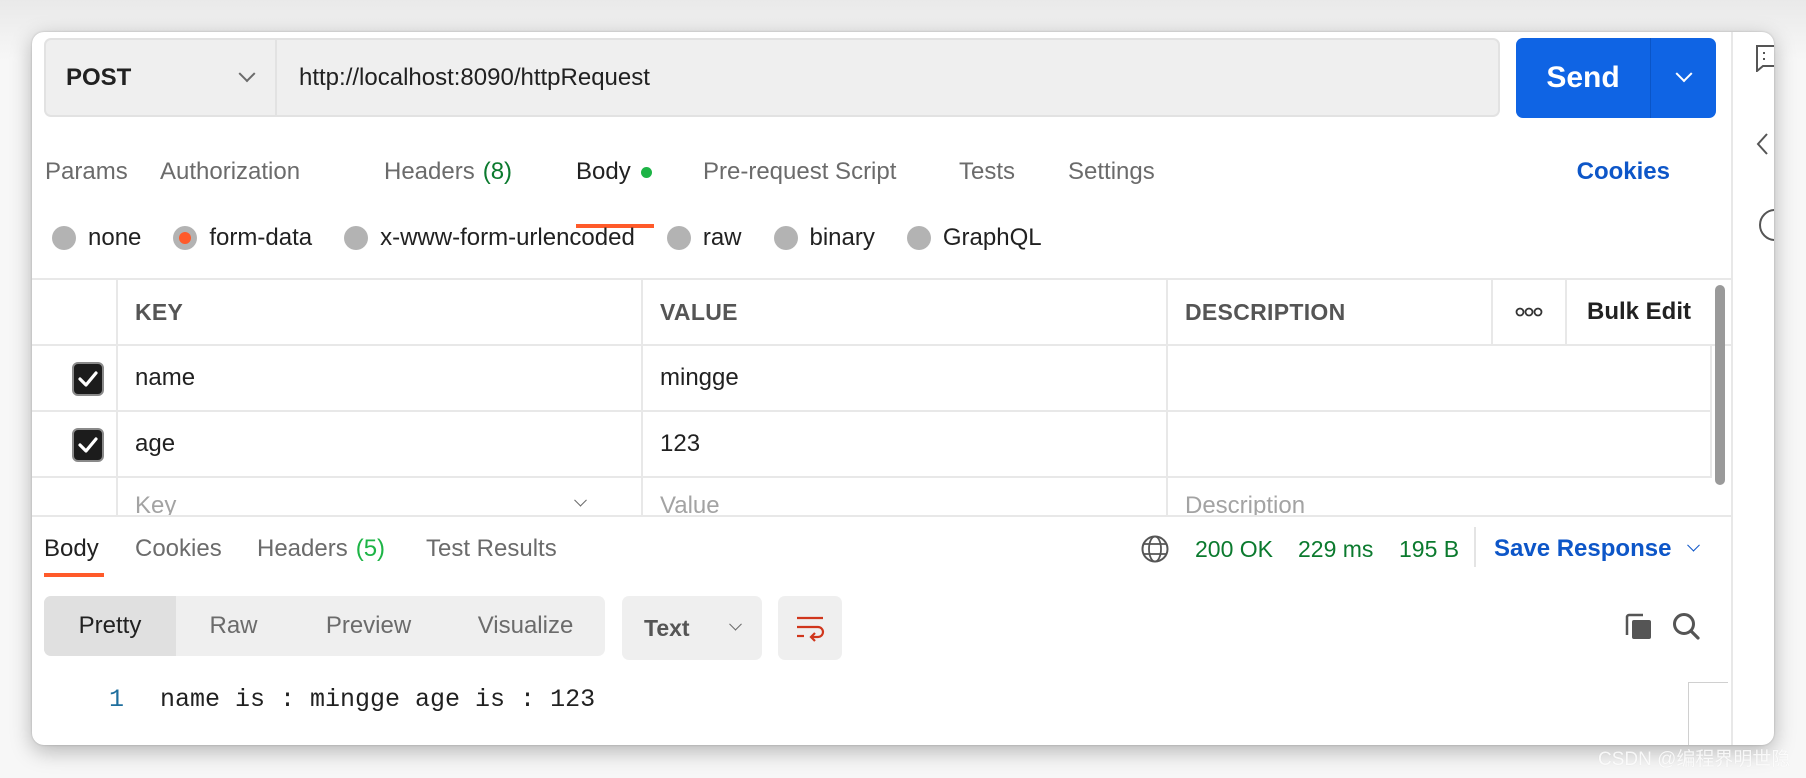 The image size is (1806, 778). I want to click on radio-binary: binary, so click(824, 238).